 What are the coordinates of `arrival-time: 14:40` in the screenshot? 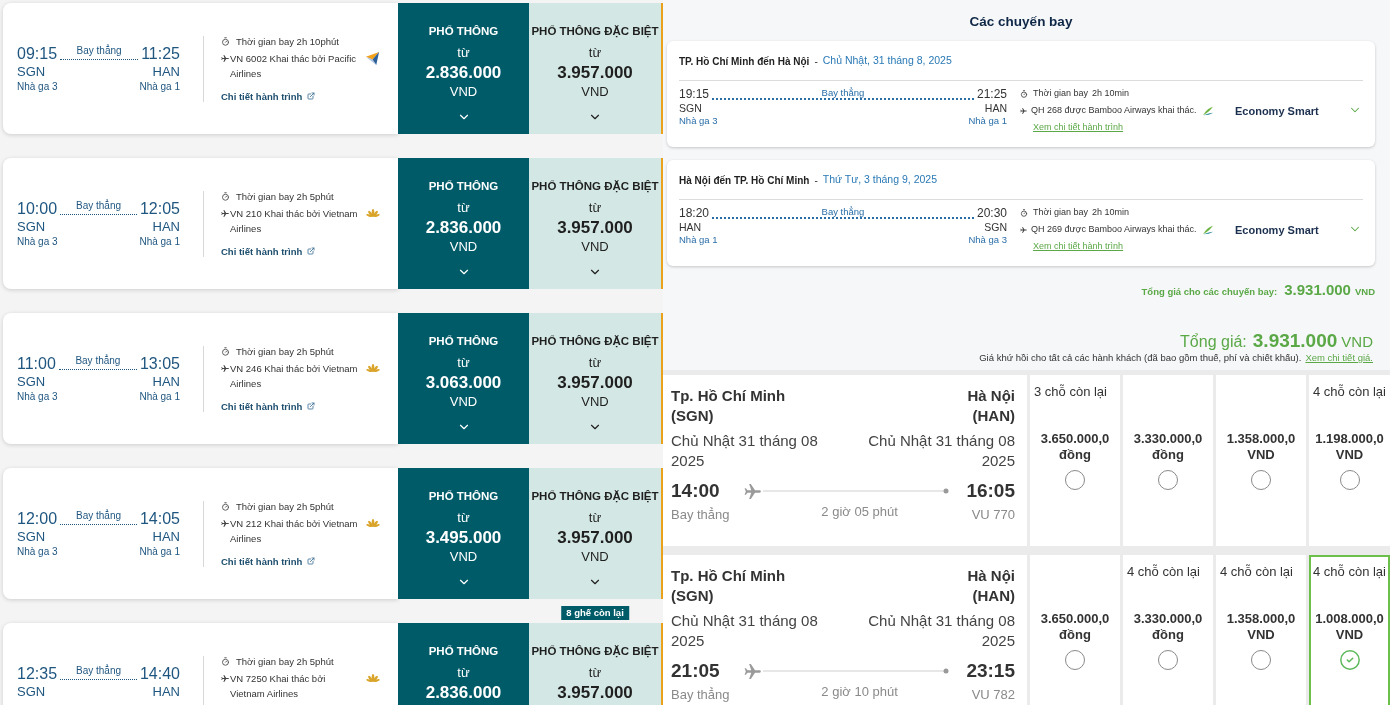 It's located at (159, 674).